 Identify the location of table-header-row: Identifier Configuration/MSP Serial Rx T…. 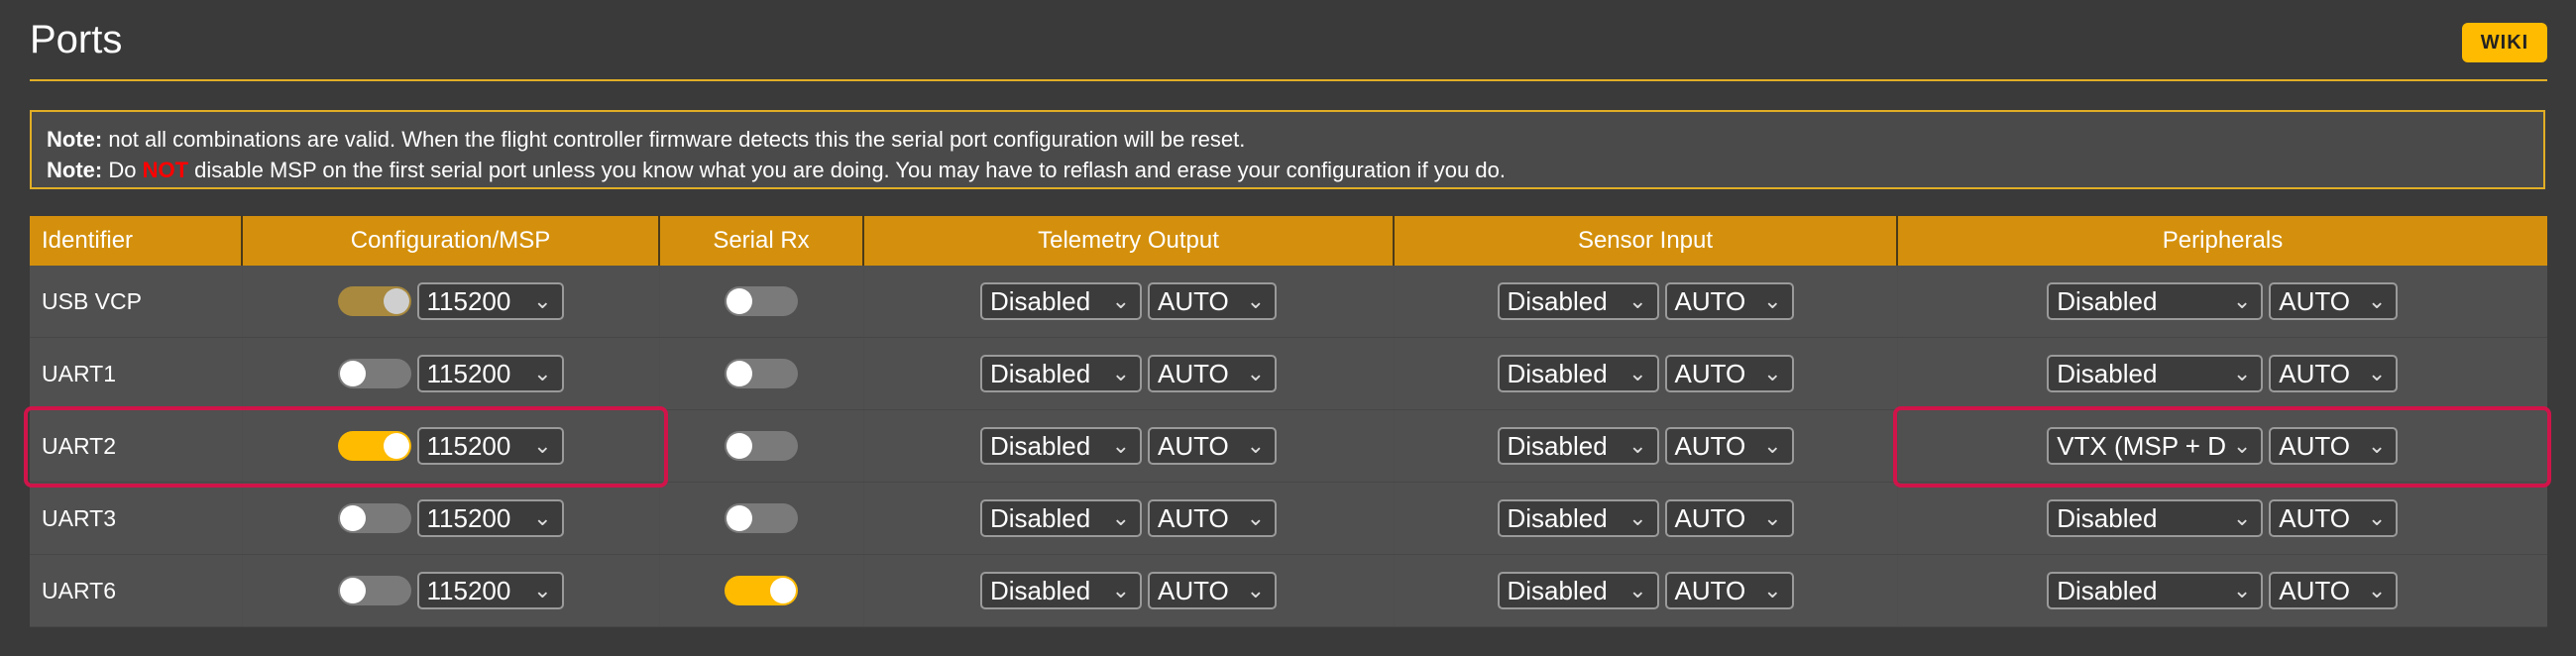
(1288, 241).